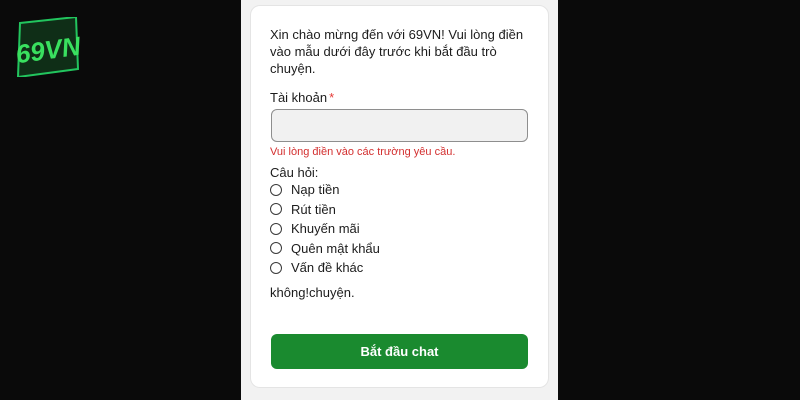 The image size is (800, 400). I want to click on account-label-text: Tài khoản, so click(299, 97).